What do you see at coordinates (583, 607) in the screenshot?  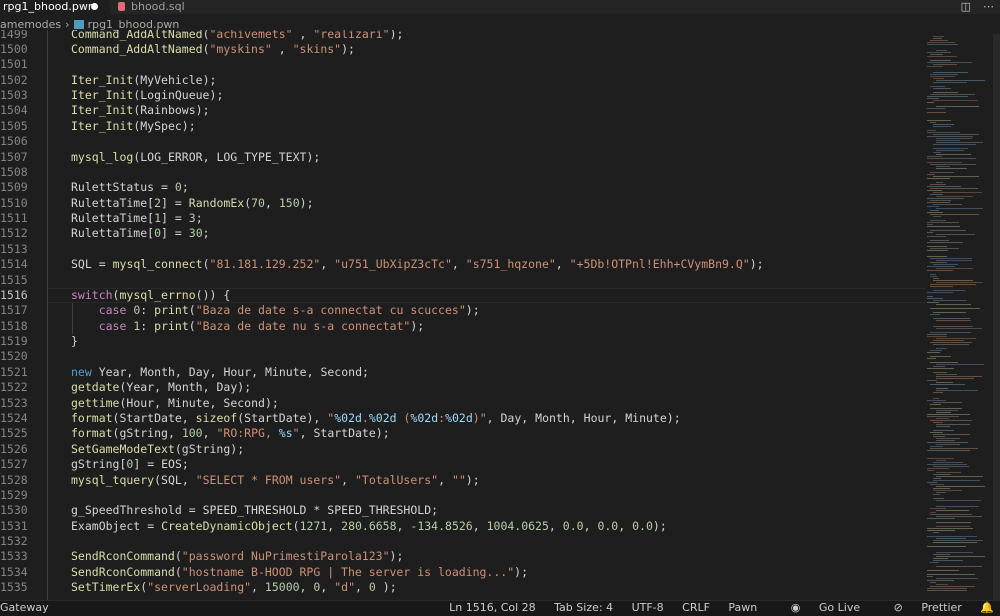 I see `tab-size: Tab Size: 4` at bounding box center [583, 607].